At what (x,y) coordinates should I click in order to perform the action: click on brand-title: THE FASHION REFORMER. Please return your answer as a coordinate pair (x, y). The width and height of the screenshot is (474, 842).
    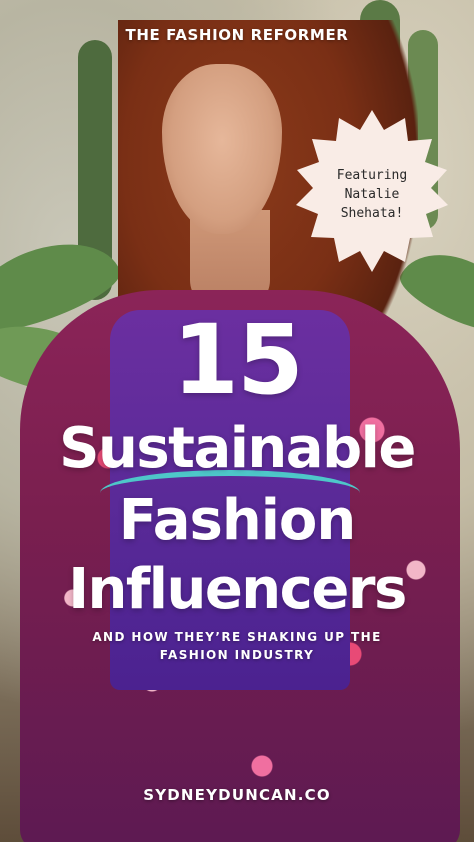
    Looking at the image, I should click on (237, 35).